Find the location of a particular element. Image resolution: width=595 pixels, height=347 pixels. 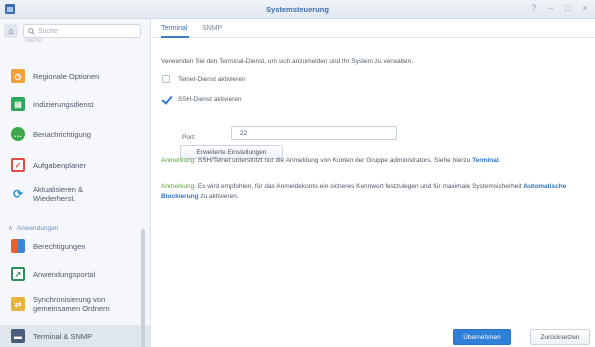

search-box is located at coordinates (82, 31).